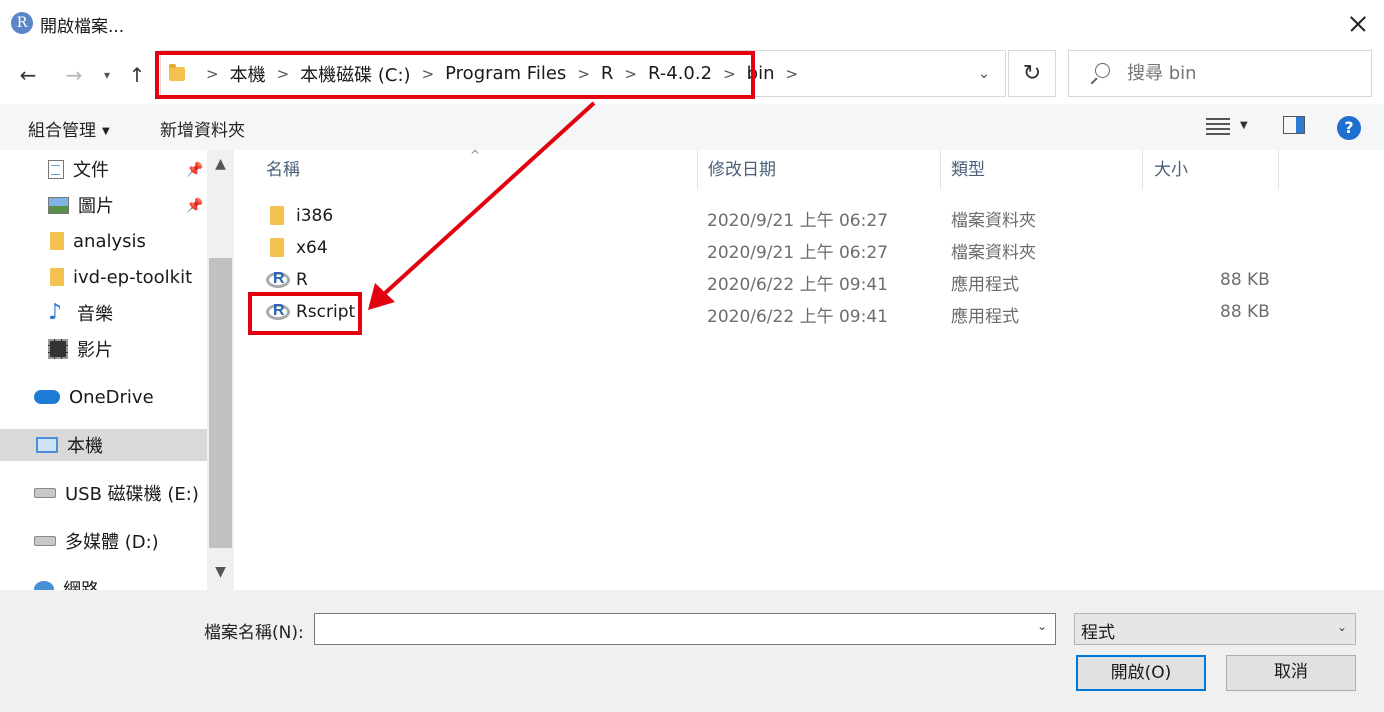 The width and height of the screenshot is (1384, 712). I want to click on r-app-icon: R, so click(22, 23).